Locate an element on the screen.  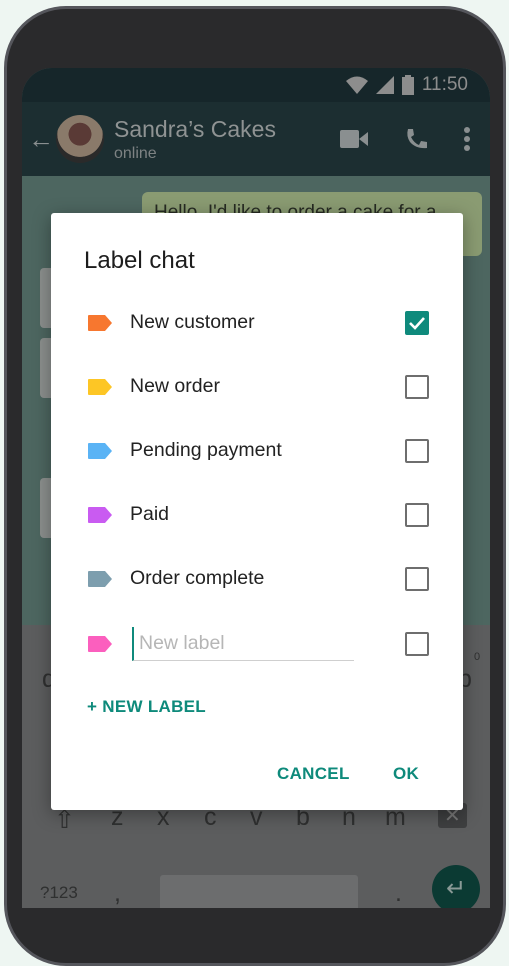
dialog-title: Label chat is located at coordinates (139, 260).